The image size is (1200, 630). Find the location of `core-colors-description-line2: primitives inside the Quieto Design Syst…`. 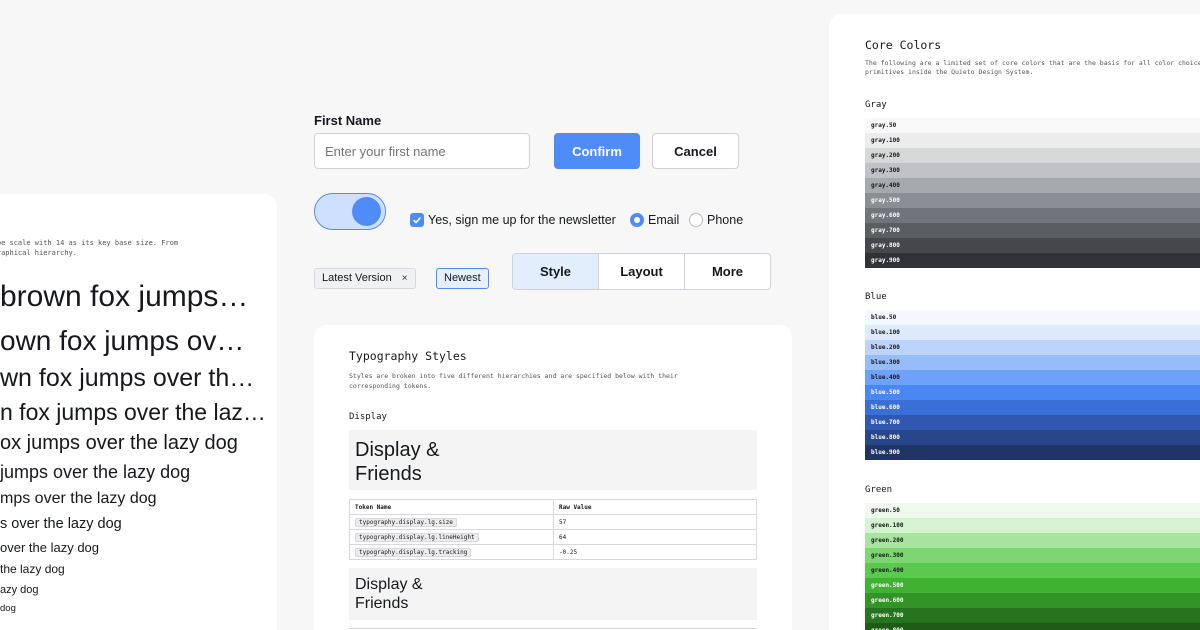

core-colors-description-line2: primitives inside the Quieto Design Syst… is located at coordinates (949, 72).